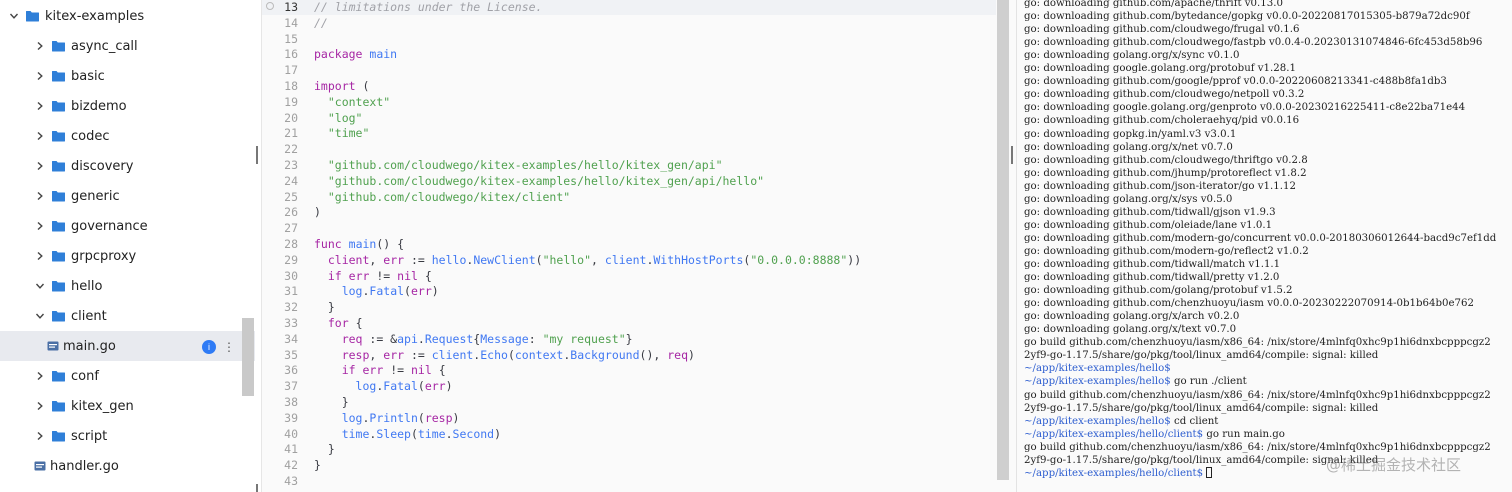 The width and height of the screenshot is (1512, 492). I want to click on code-text: "github.com/cloudwego/kitex/client", so click(442, 197).